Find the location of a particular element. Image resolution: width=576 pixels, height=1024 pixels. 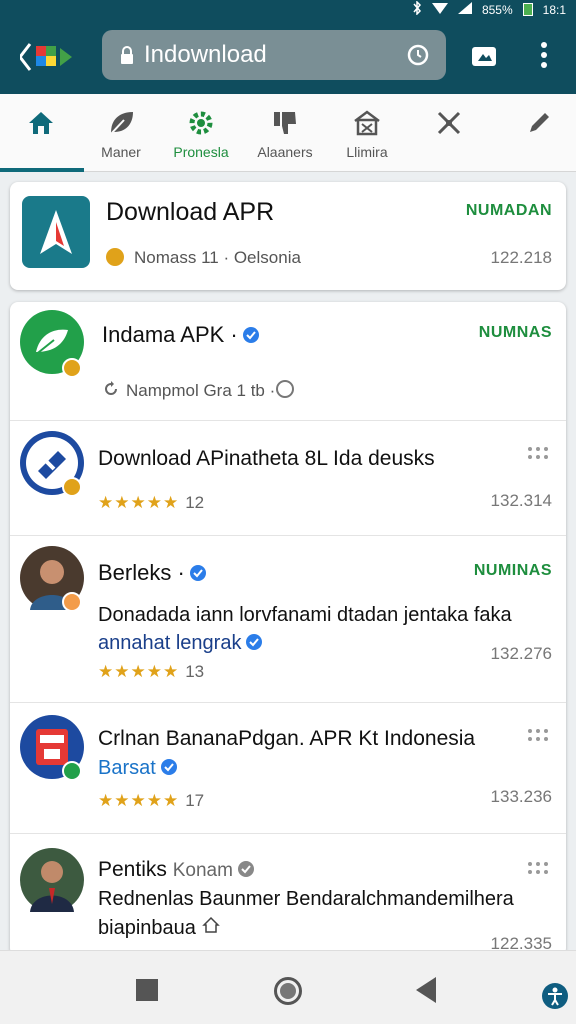

rating-count: 17 is located at coordinates (195, 800).